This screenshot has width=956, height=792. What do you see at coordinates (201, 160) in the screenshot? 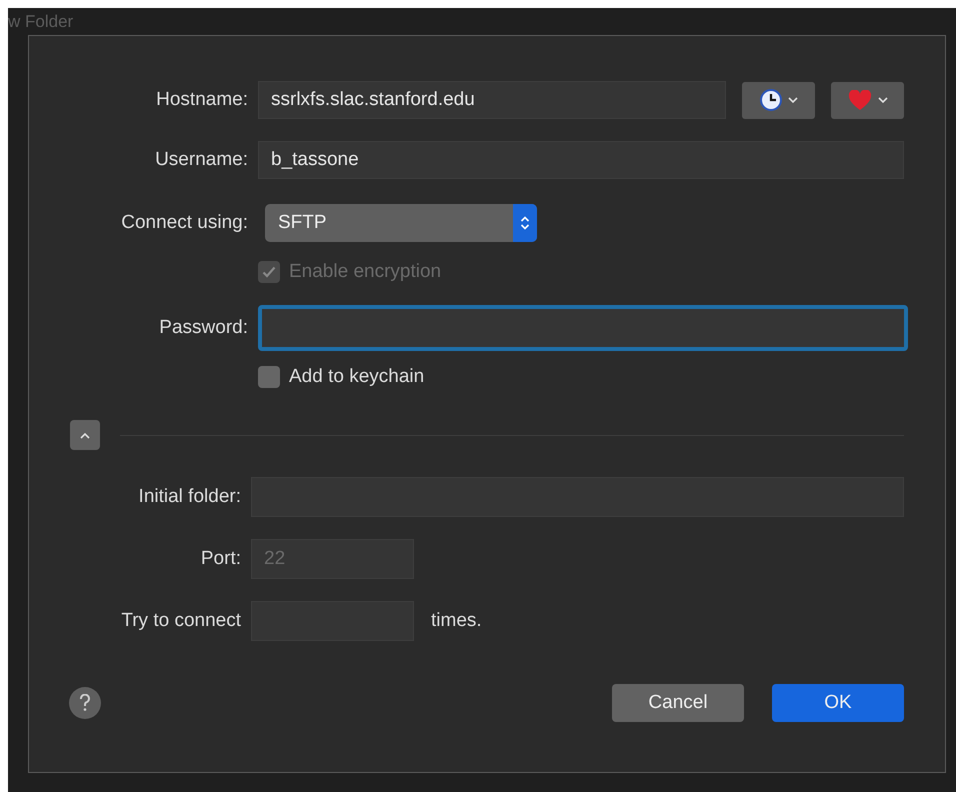
I see `field-label: Username:` at bounding box center [201, 160].